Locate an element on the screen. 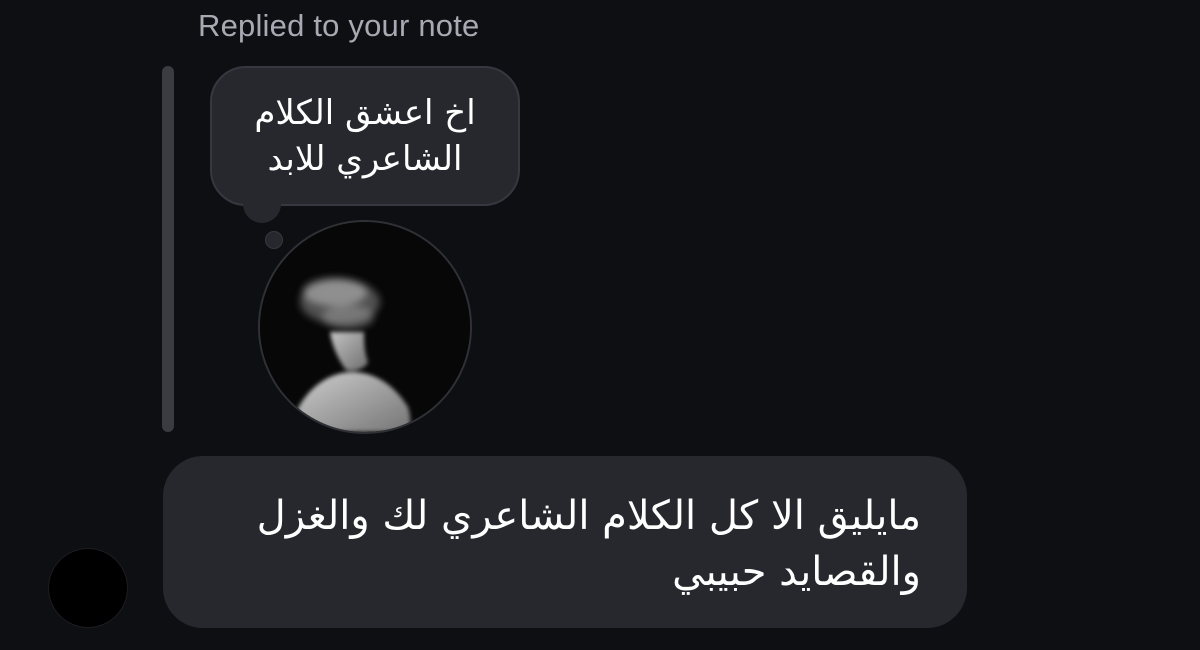  note-text: اخ اعشق الكلام الشاعري للابد is located at coordinates (365, 136).